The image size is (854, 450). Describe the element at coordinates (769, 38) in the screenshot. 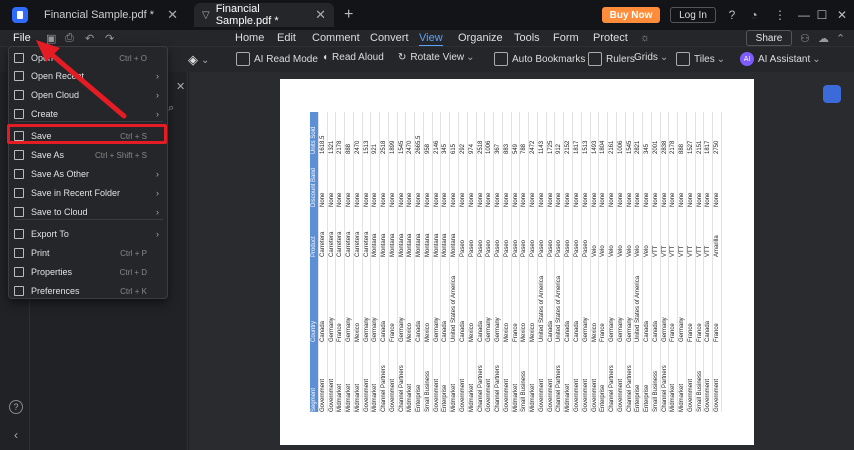

I see `share-button: Share` at that location.